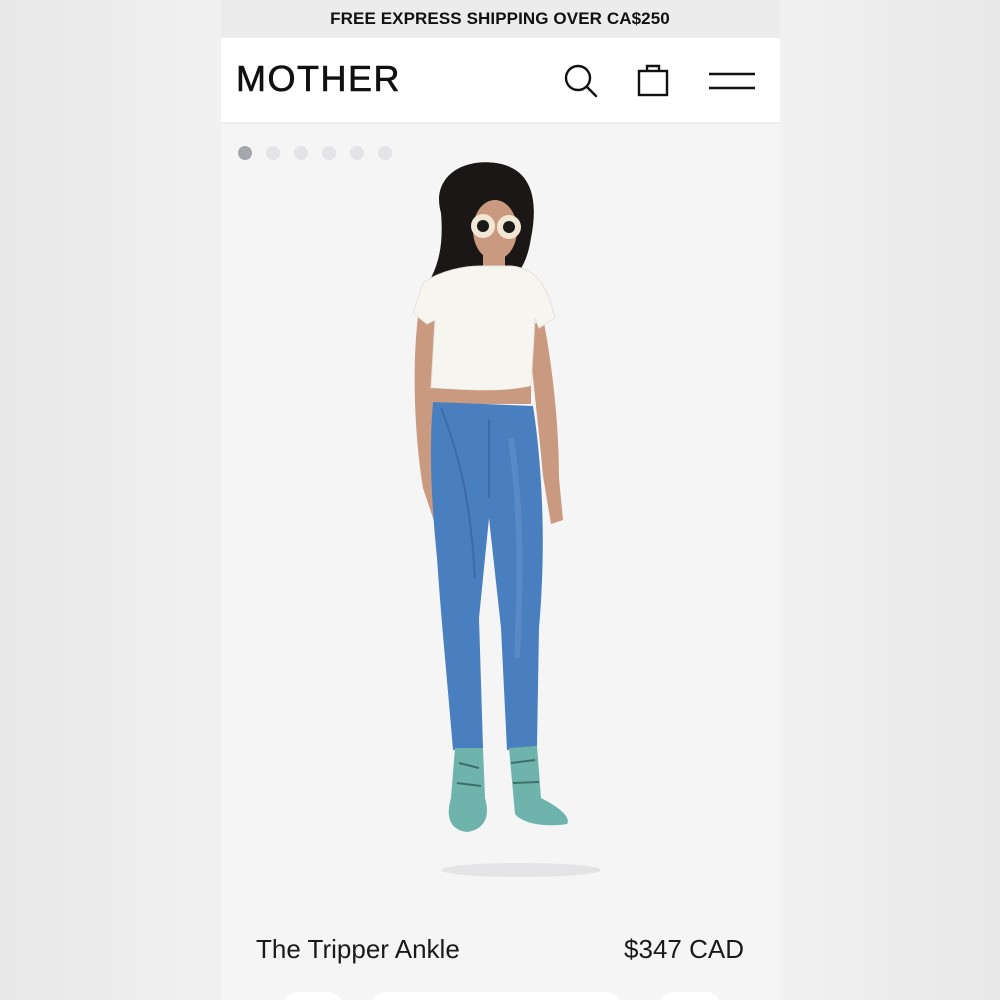 This screenshot has width=1000, height=1000. I want to click on menu-button, so click(732, 80).